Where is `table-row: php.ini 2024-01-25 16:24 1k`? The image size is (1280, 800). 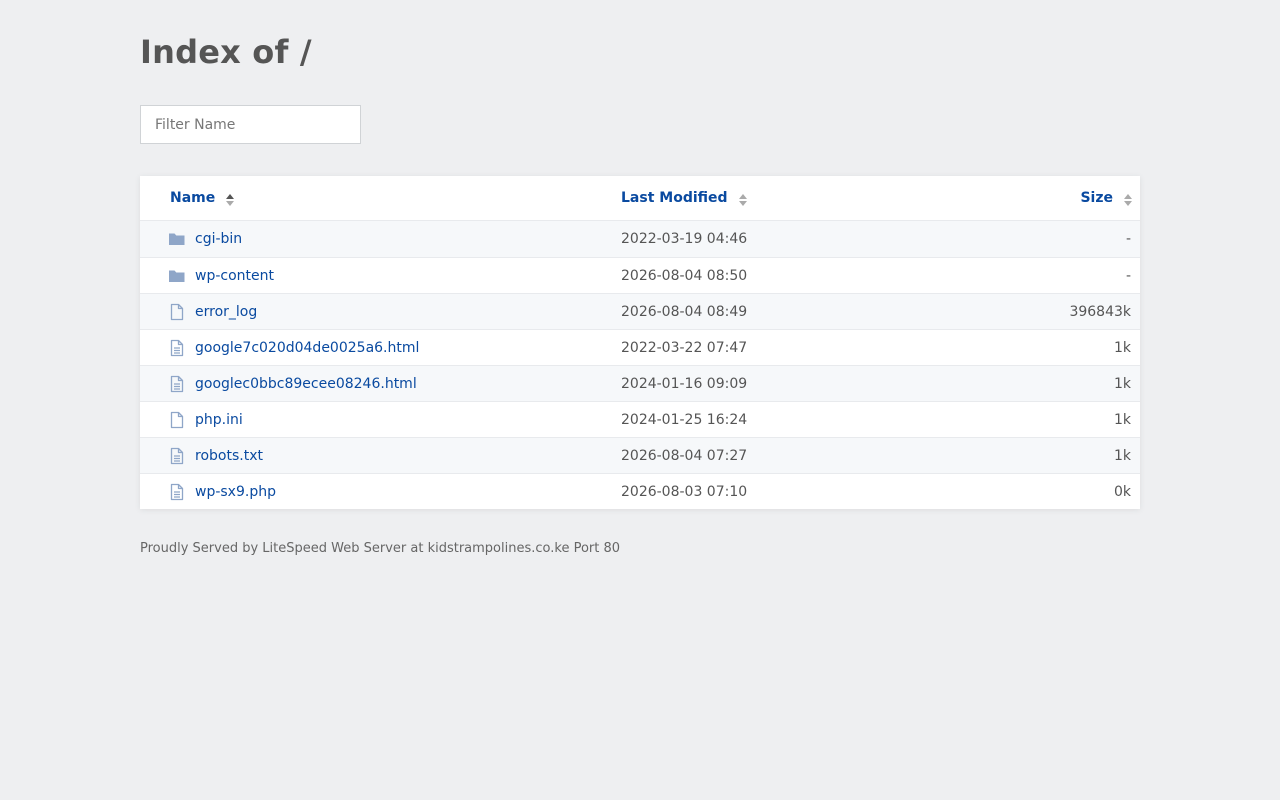 table-row: php.ini 2024-01-25 16:24 1k is located at coordinates (640, 419).